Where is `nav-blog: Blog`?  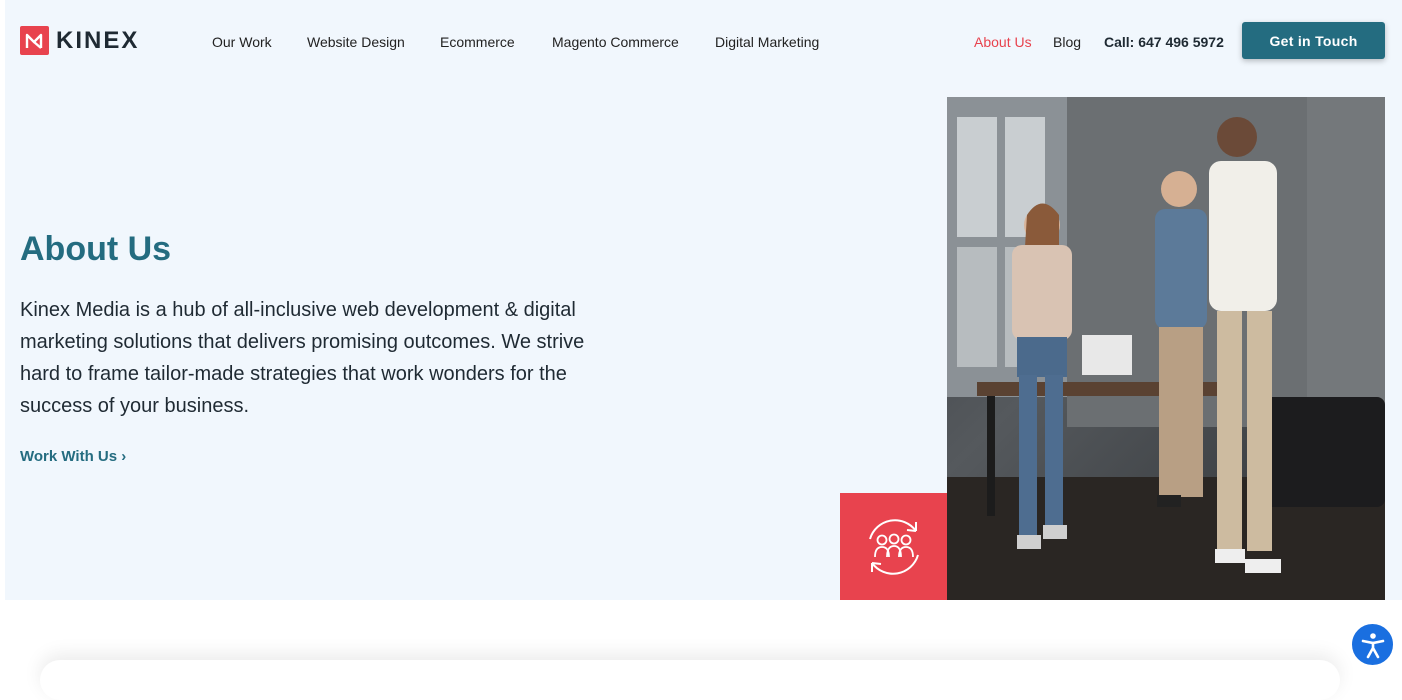 nav-blog: Blog is located at coordinates (1067, 42).